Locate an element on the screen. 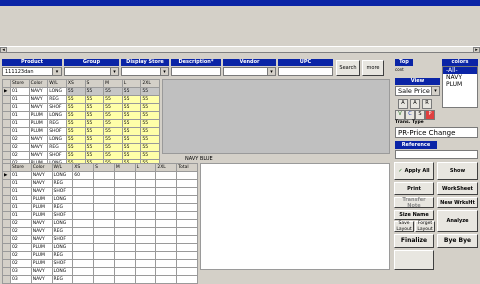 The width and height of the screenshot is (480, 284). column-header: L is located at coordinates (131, 83).